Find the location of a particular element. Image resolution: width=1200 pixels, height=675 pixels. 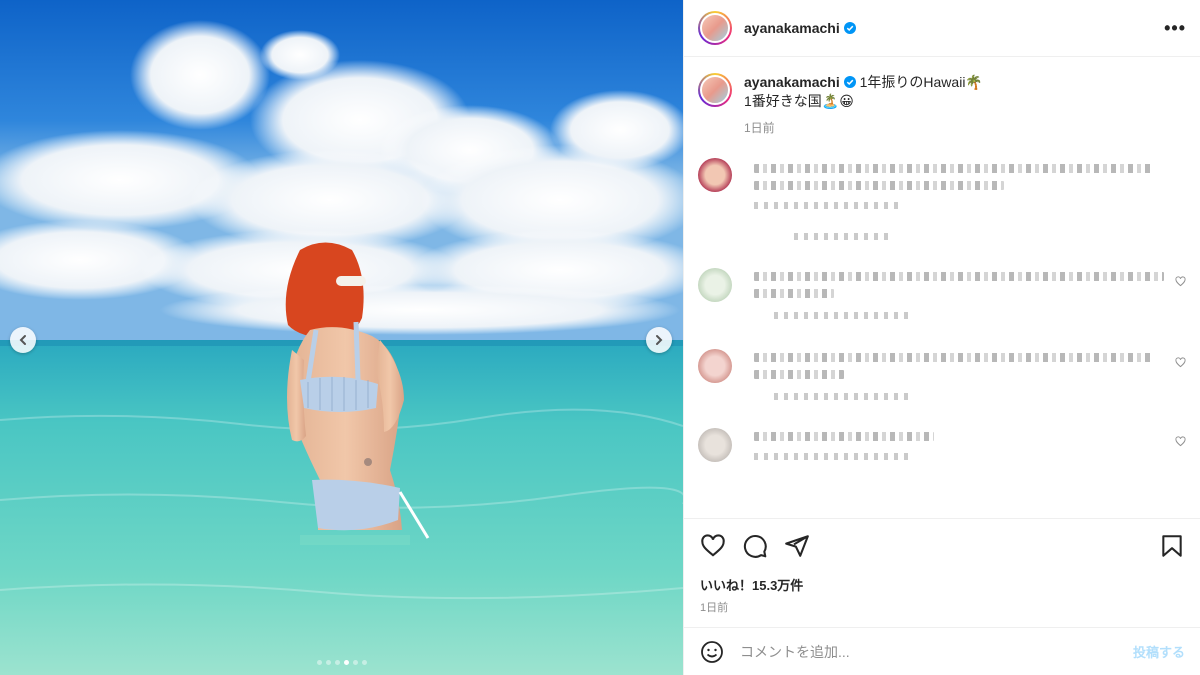

bookmark-icon is located at coordinates (1172, 546).